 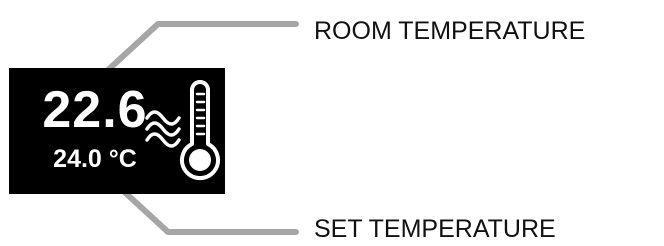 What do you see at coordinates (95, 159) in the screenshot?
I see `set-temperature-value: 24.0 °C` at bounding box center [95, 159].